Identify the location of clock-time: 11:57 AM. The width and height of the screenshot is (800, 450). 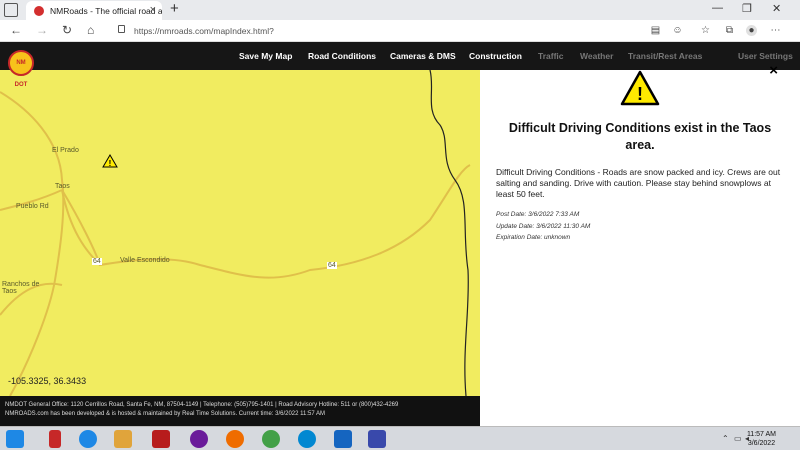
(761, 434).